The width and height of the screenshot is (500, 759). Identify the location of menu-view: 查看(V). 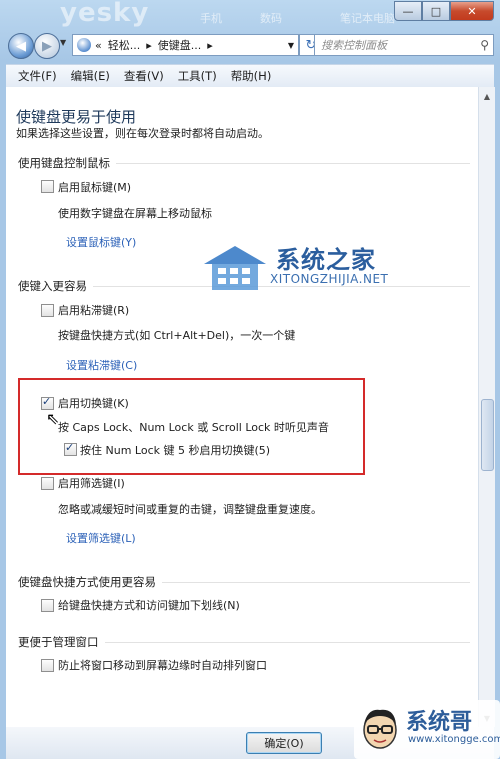
(144, 76).